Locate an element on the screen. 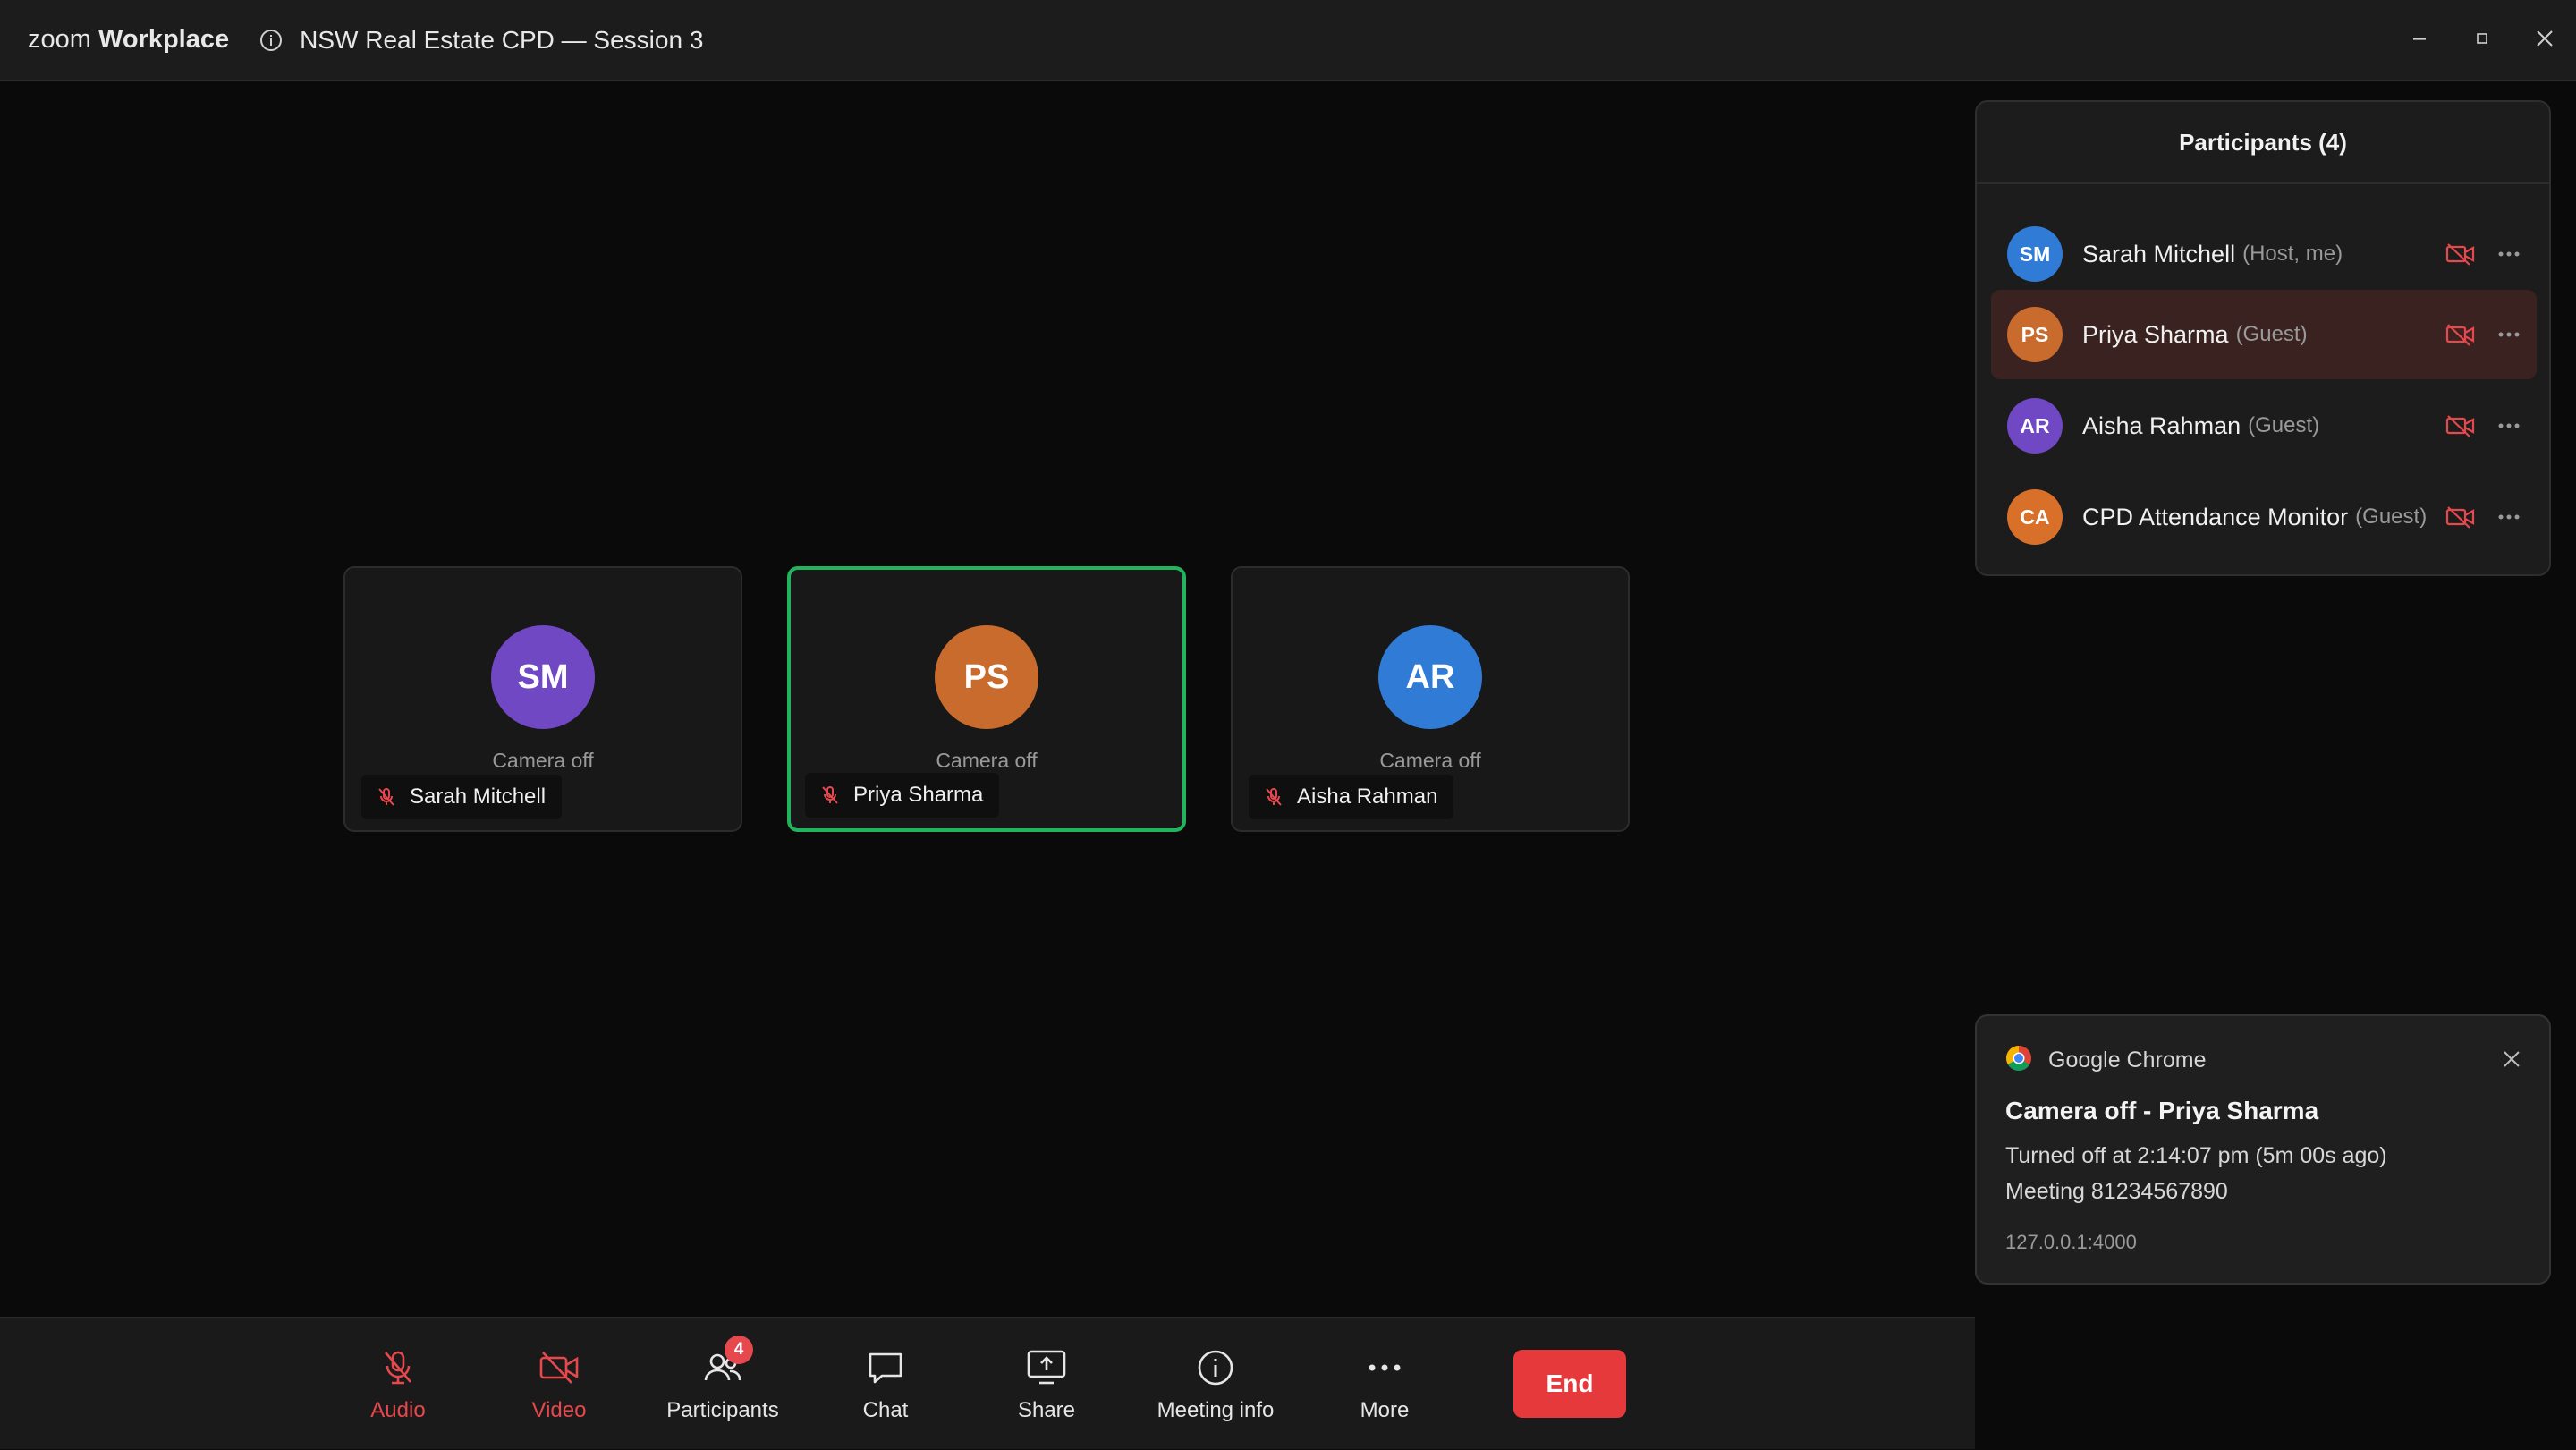 The width and height of the screenshot is (2576, 1450). video-button: Video is located at coordinates (559, 1384).